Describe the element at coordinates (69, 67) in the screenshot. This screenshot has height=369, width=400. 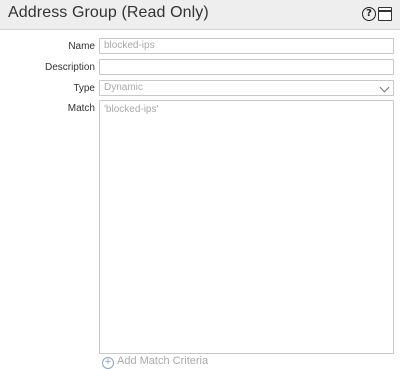
I see `description-label: Description` at that location.